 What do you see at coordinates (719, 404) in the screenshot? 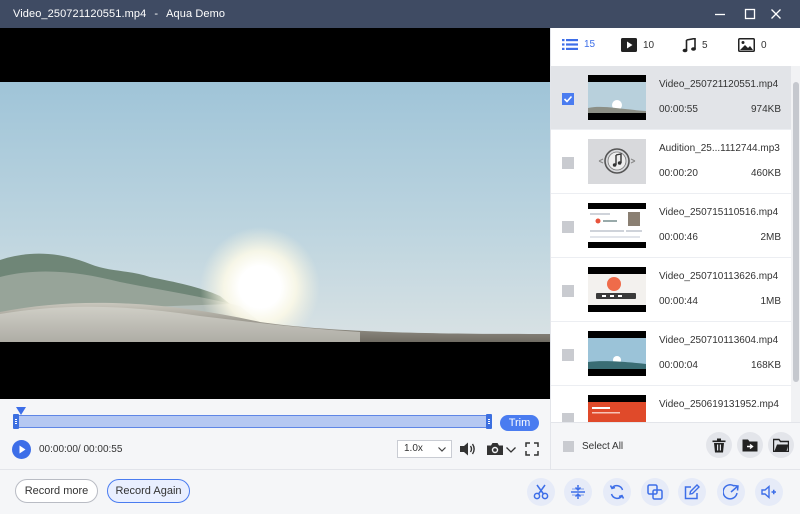
I see `item-filename: Video_250619131952.mp4` at bounding box center [719, 404].